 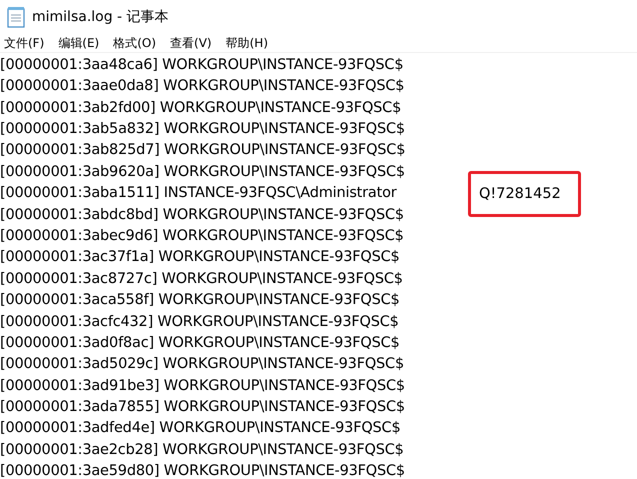 I want to click on log-line: [00000001:3ac37f1a] WORKGROUP\INSTANCE-93FQSC$, so click(x=200, y=258).